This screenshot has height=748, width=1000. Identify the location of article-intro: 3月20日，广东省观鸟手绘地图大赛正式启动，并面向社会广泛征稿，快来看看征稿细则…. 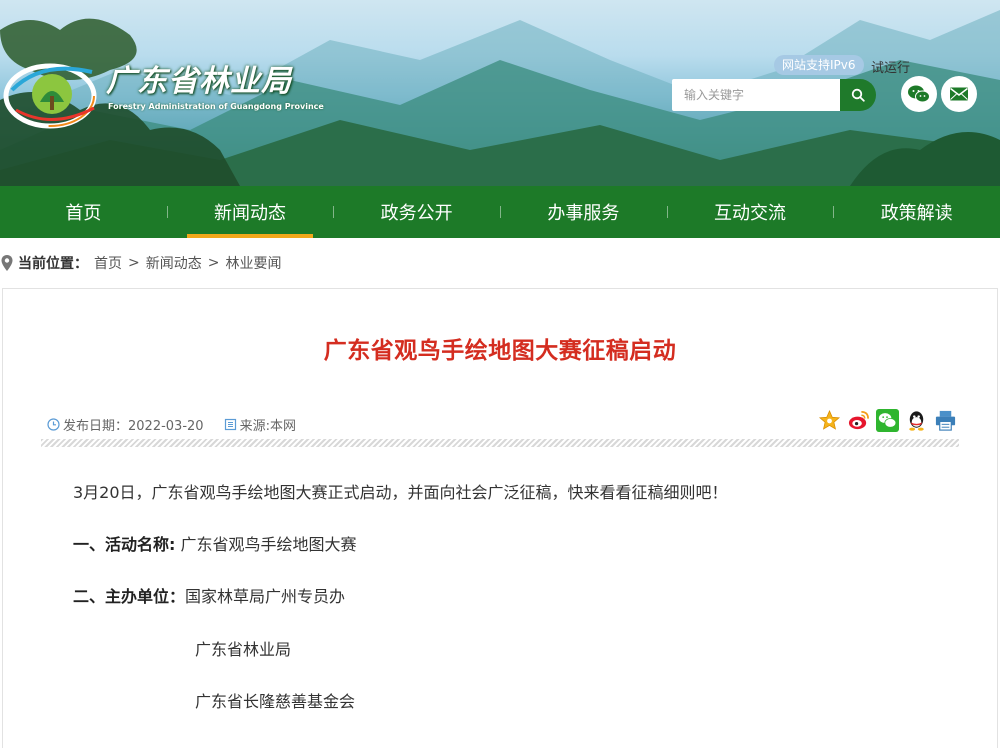
(400, 492).